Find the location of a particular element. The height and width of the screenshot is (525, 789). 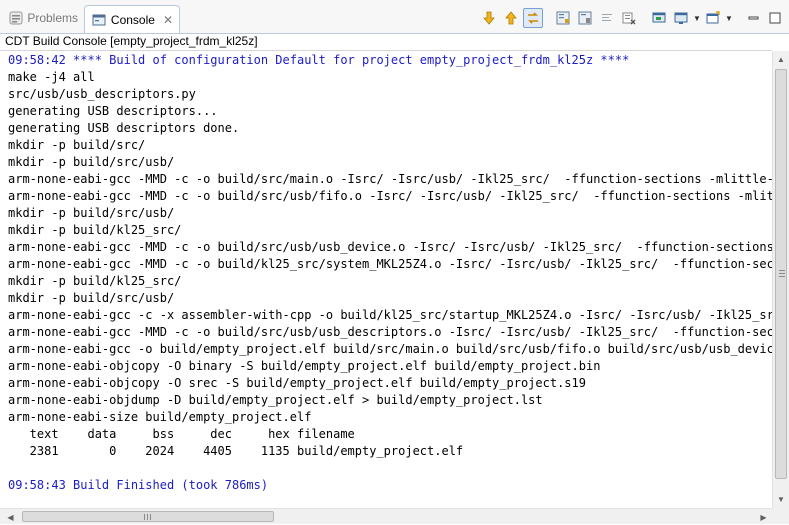

horizontal-scrollbar: ◀ ▶ is located at coordinates (386, 516).